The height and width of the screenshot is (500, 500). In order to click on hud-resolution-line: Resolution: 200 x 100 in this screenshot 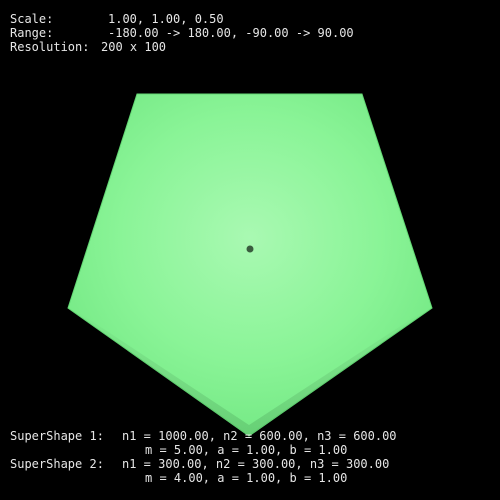, I will do `click(88, 47)`.